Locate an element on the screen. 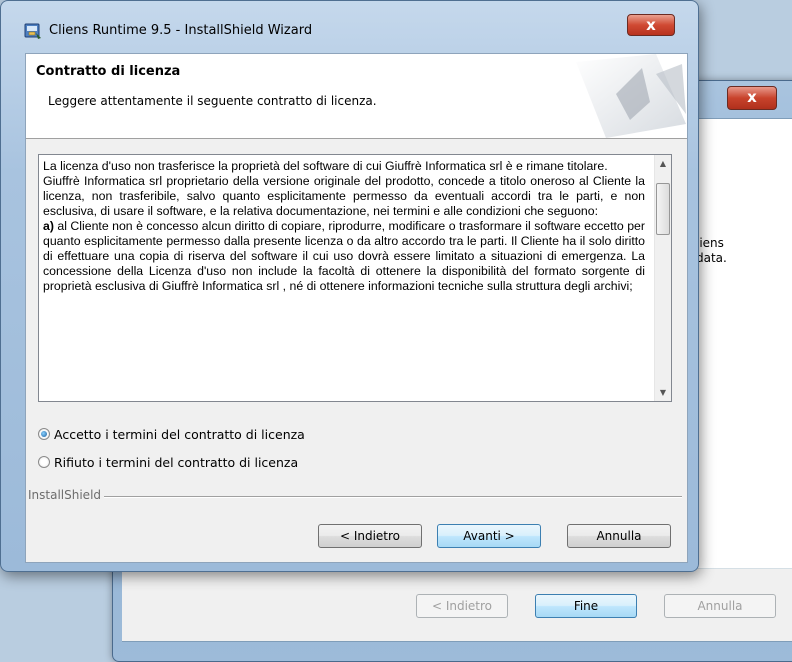  installer-icon is located at coordinates (33, 31).